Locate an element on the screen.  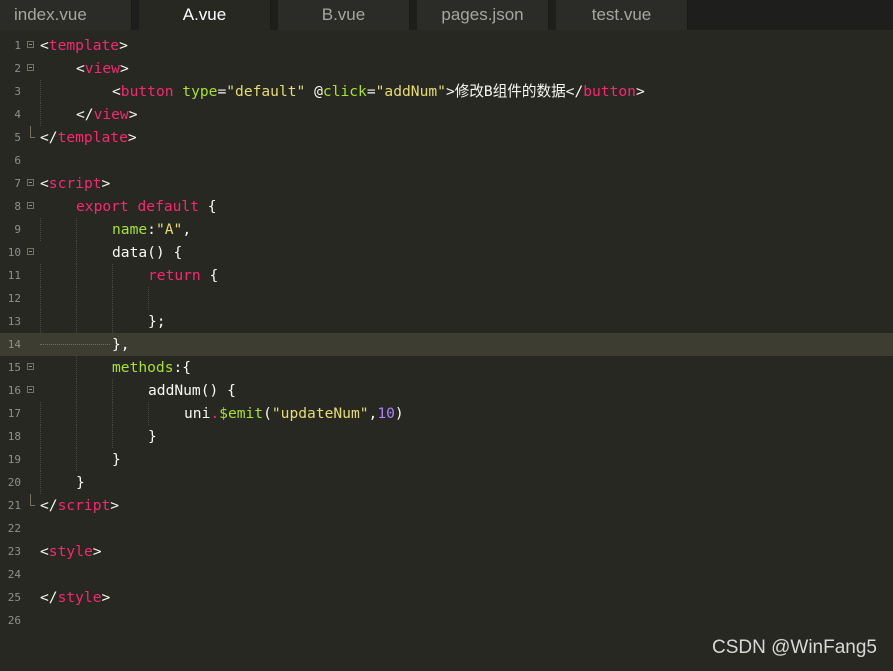
code-line: 23 <style> is located at coordinates (446, 551).